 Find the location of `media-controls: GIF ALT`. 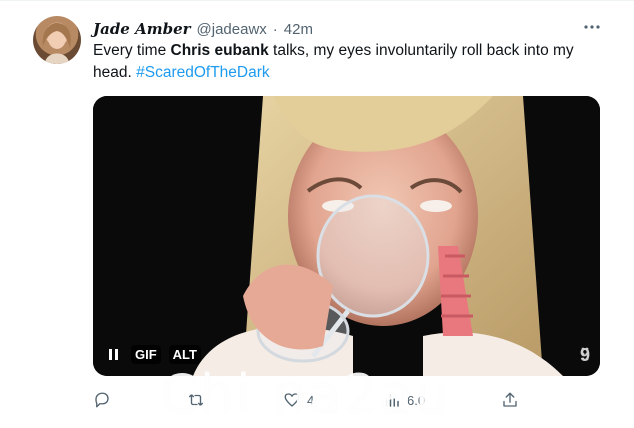

media-controls: GIF ALT is located at coordinates (152, 354).